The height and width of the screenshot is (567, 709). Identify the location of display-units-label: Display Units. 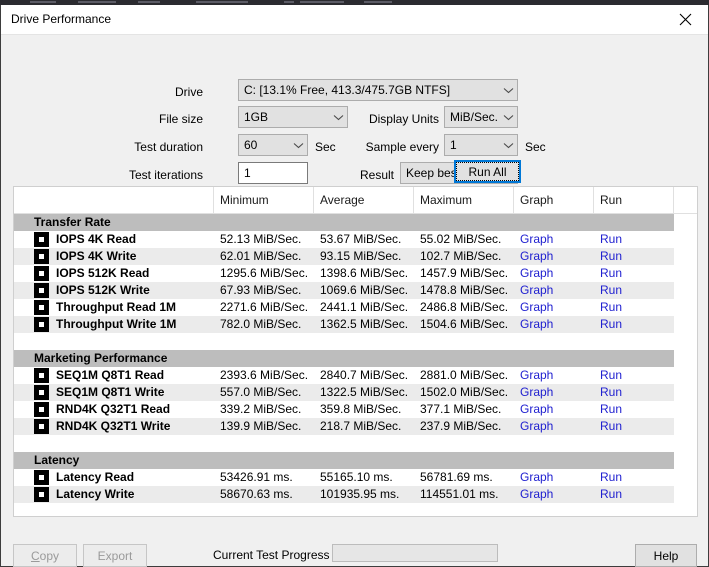
(403, 119).